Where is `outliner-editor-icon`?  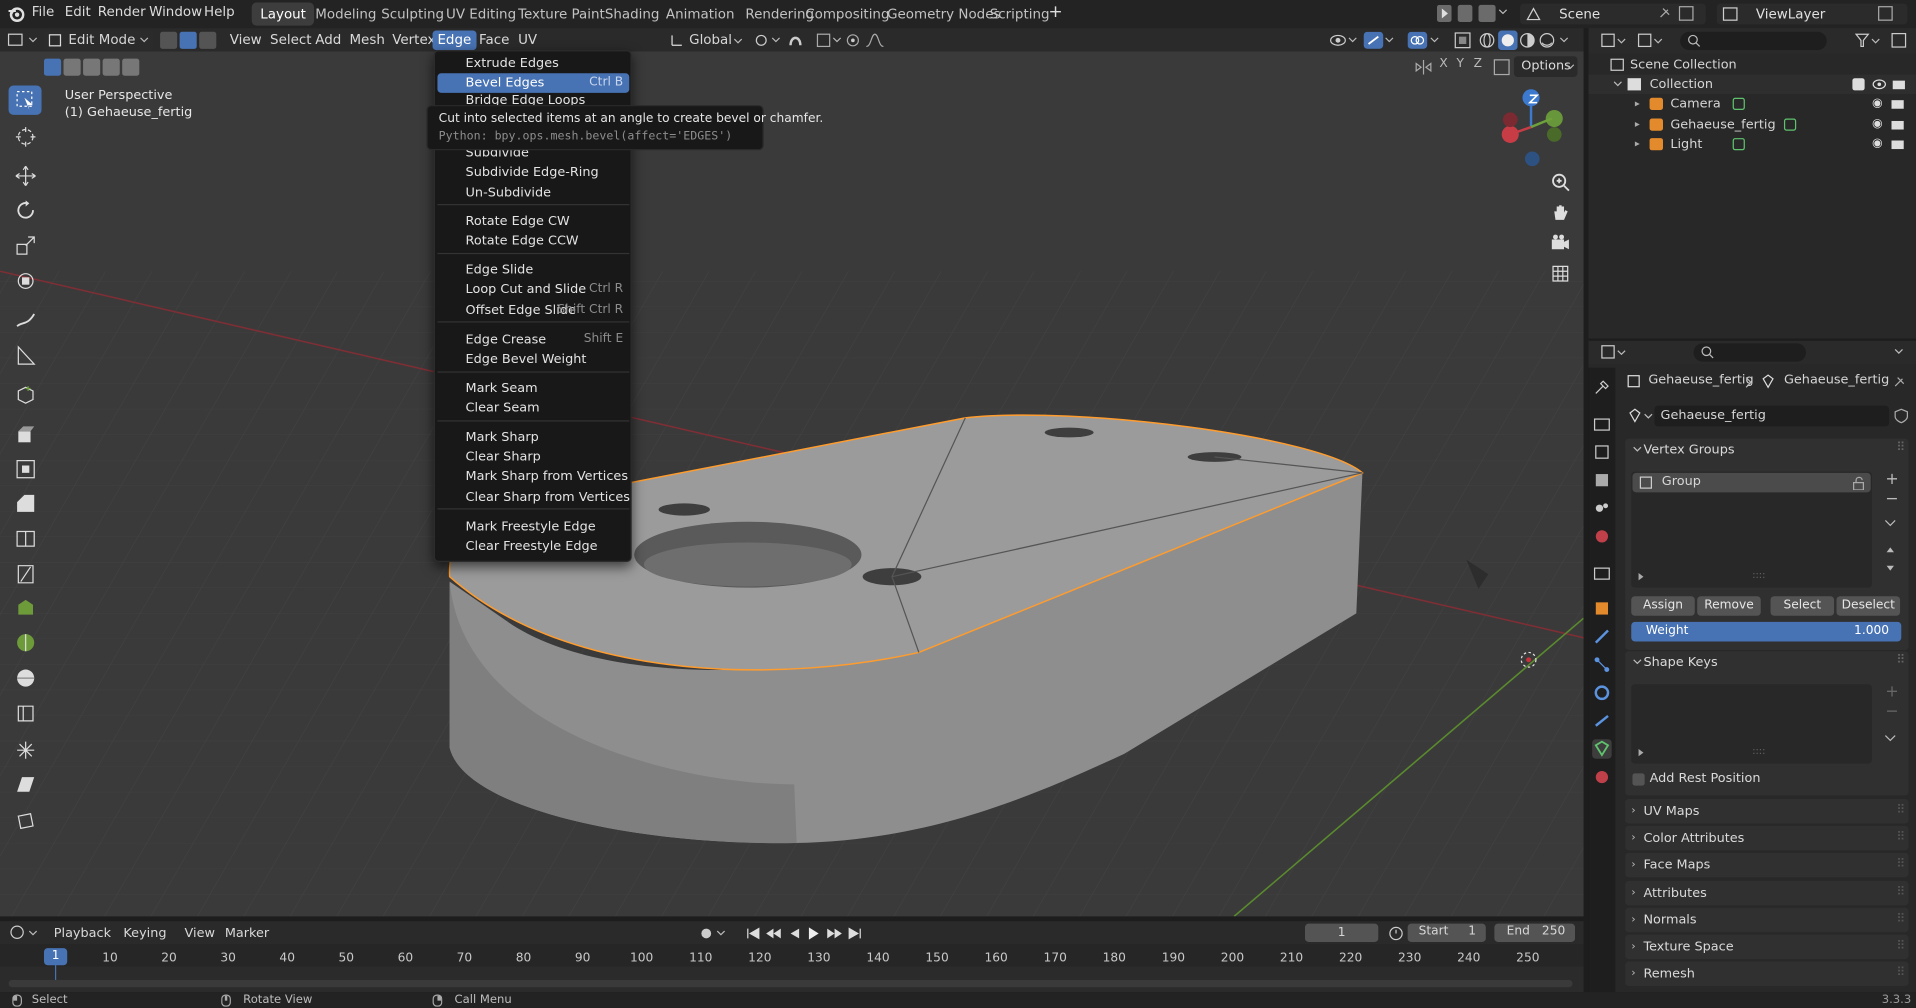 outliner-editor-icon is located at coordinates (1614, 41).